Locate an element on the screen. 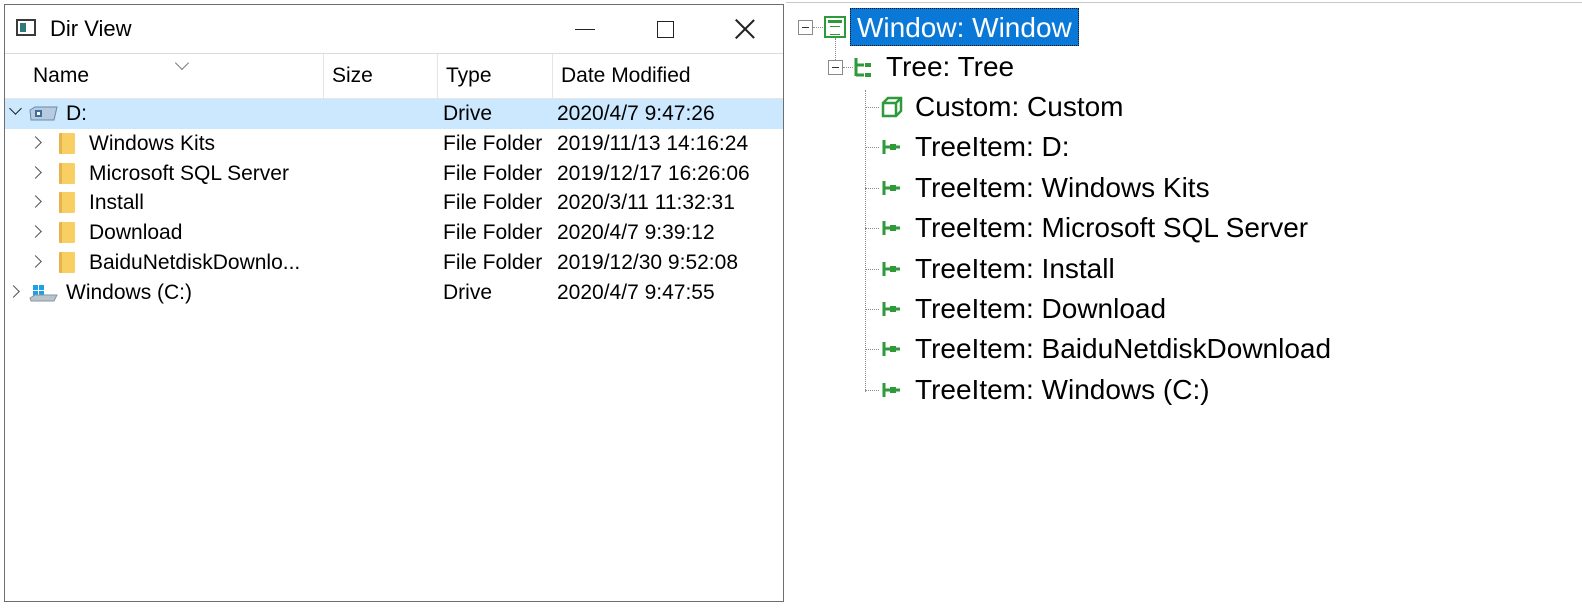  tree-node-tree: Tree is located at coordinates (950, 67).